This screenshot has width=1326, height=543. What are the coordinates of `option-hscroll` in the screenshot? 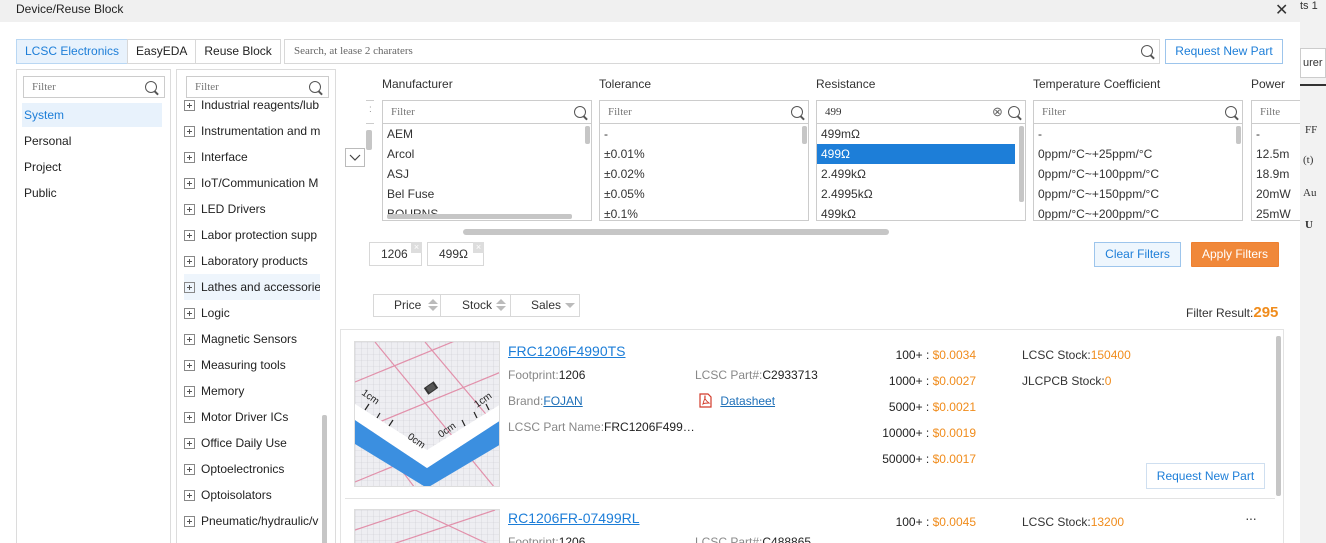 It's located at (479, 216).